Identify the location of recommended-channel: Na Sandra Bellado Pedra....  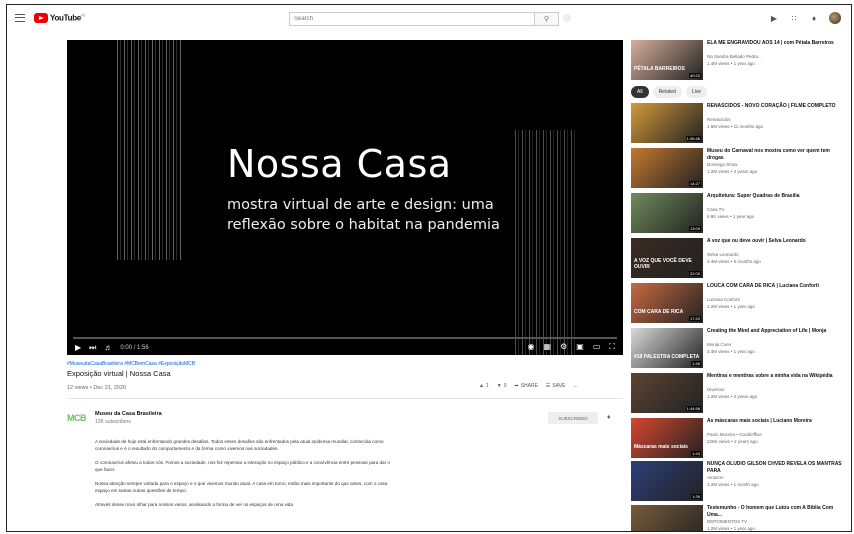
(734, 56).